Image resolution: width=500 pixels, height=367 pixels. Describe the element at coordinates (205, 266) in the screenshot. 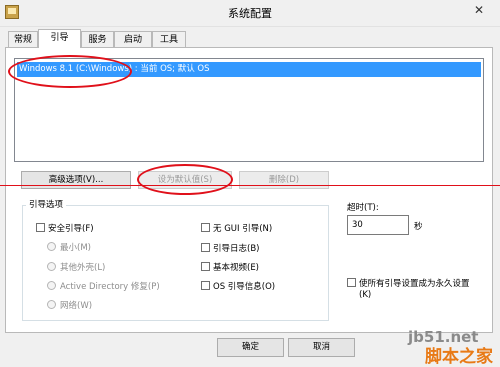

I see `base-video-checkbox` at that location.